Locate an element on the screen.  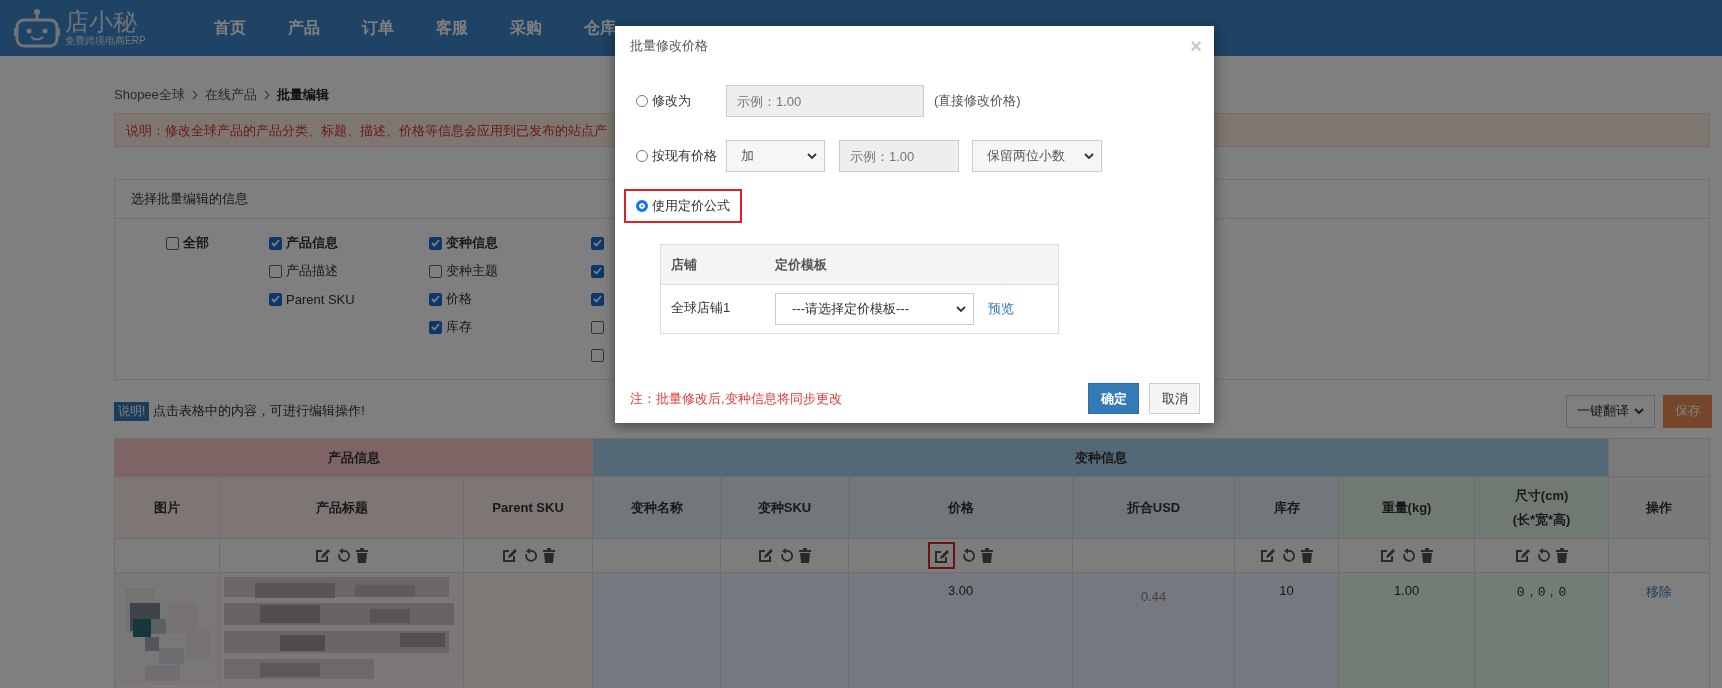
note-badge: 说明! is located at coordinates (132, 411).